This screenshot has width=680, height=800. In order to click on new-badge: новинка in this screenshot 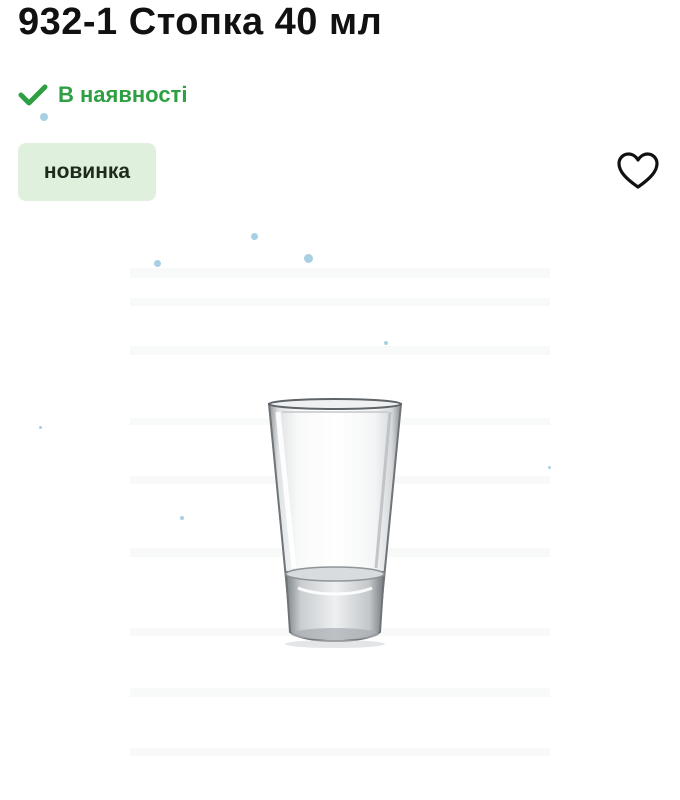, I will do `click(87, 172)`.